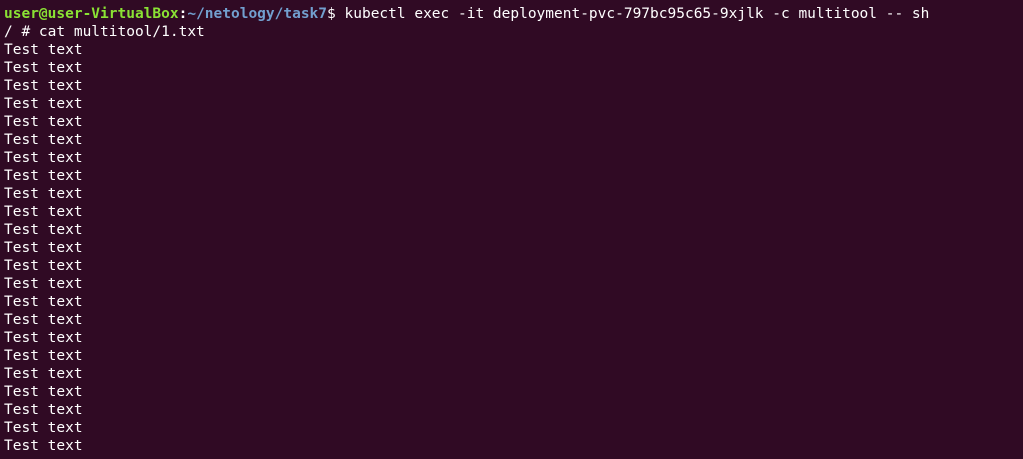 This screenshot has height=459, width=1023. Describe the element at coordinates (91, 14) in the screenshot. I see `prompt-user-host: user@user-VirtualBox` at that location.